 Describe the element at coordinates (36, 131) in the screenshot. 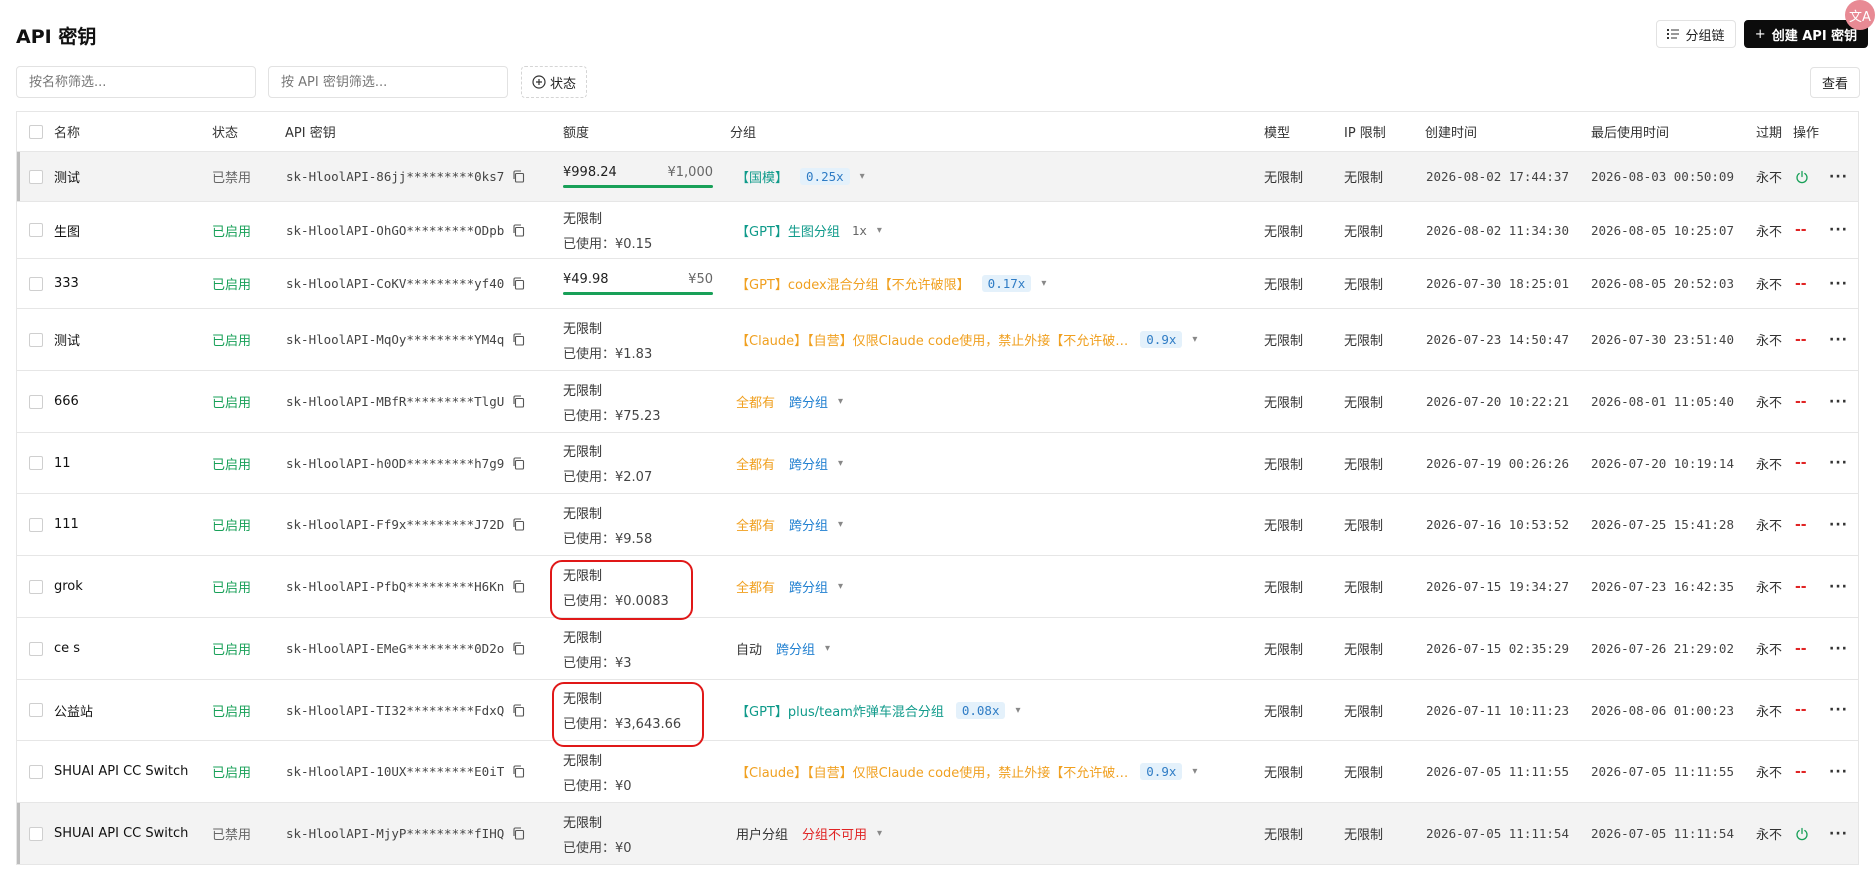

I see `select-all-checkbox` at that location.